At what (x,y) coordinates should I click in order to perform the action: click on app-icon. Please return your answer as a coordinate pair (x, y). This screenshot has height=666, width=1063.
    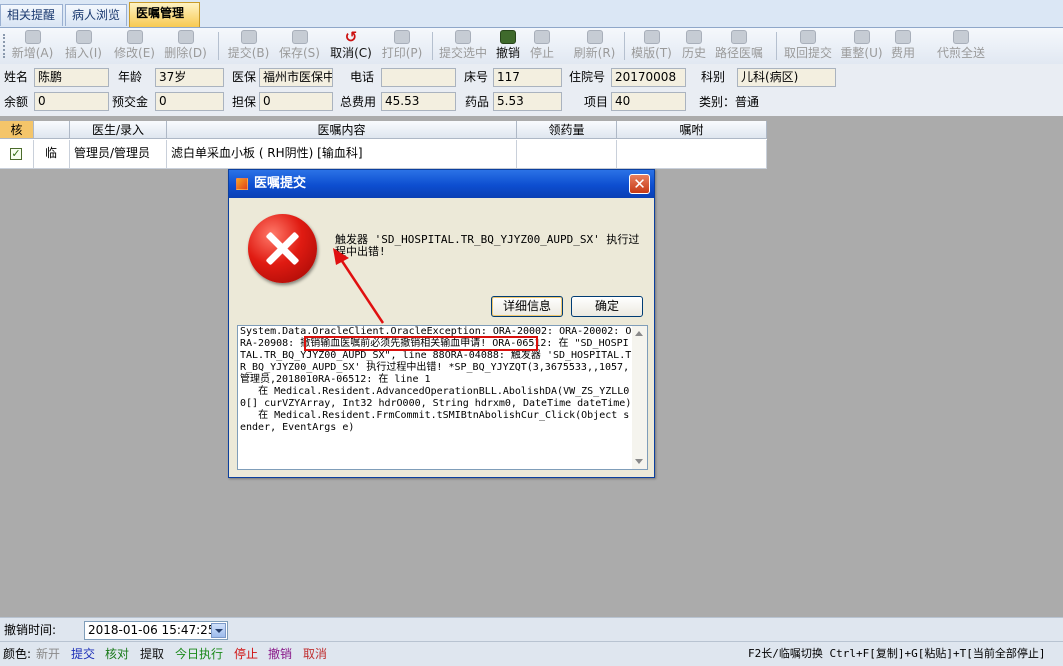
    Looking at the image, I should click on (242, 184).